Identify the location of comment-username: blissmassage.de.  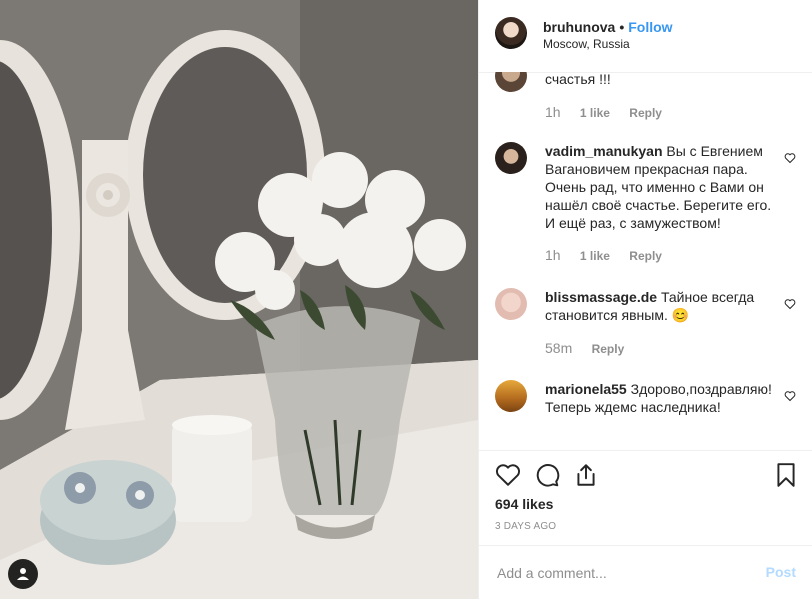
(601, 297).